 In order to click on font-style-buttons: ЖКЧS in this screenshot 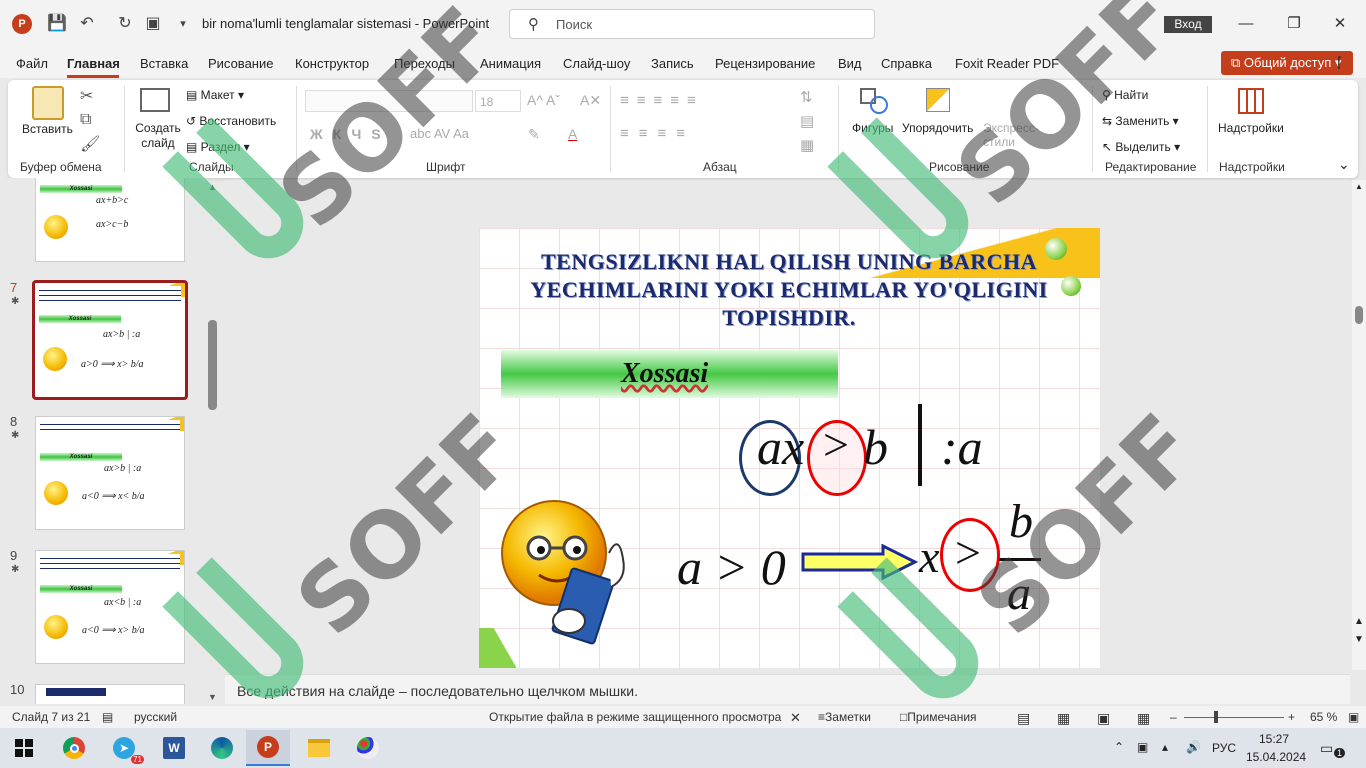, I will do `click(350, 134)`.